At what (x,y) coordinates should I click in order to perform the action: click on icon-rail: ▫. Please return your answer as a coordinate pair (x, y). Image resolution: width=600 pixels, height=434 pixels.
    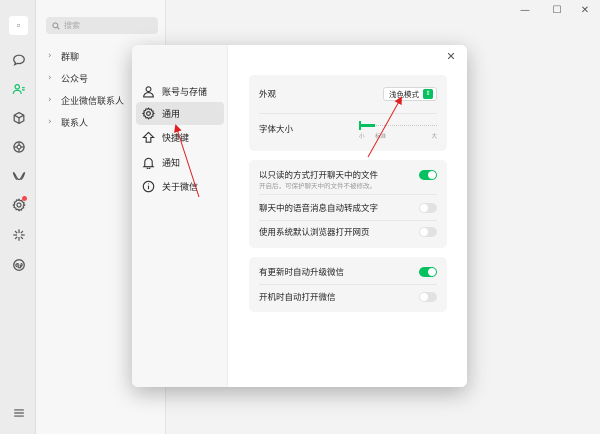
    Looking at the image, I should click on (18, 217).